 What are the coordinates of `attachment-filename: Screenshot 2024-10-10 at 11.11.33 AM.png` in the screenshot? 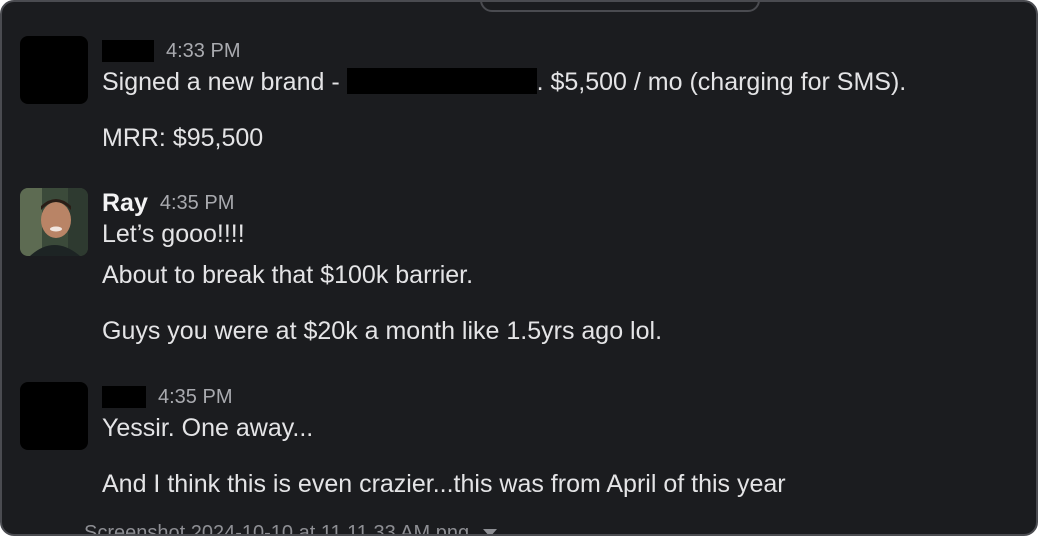 It's located at (291, 528).